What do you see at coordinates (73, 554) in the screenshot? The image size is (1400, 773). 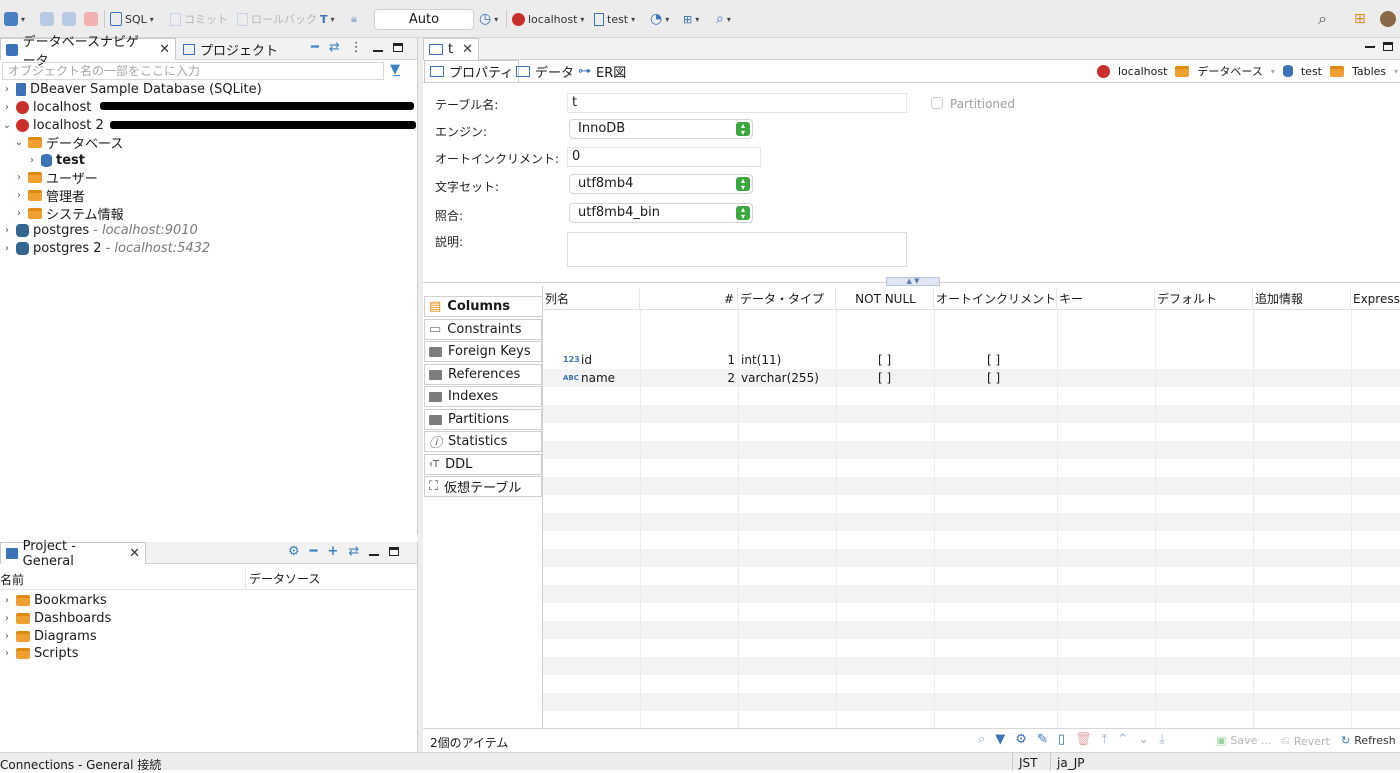 I see `tab-project-general: Project - General ✕` at bounding box center [73, 554].